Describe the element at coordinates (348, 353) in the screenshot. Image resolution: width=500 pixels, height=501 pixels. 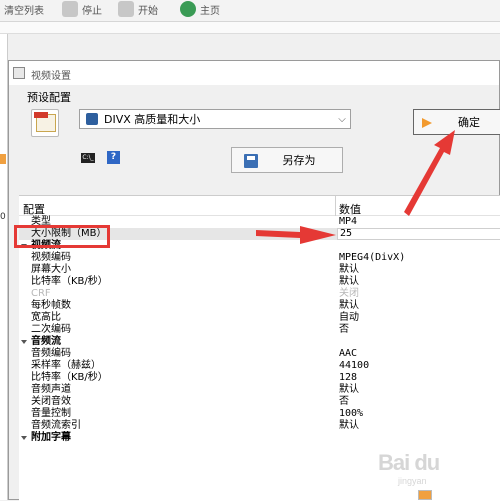
I see `property-value: AAC` at that location.